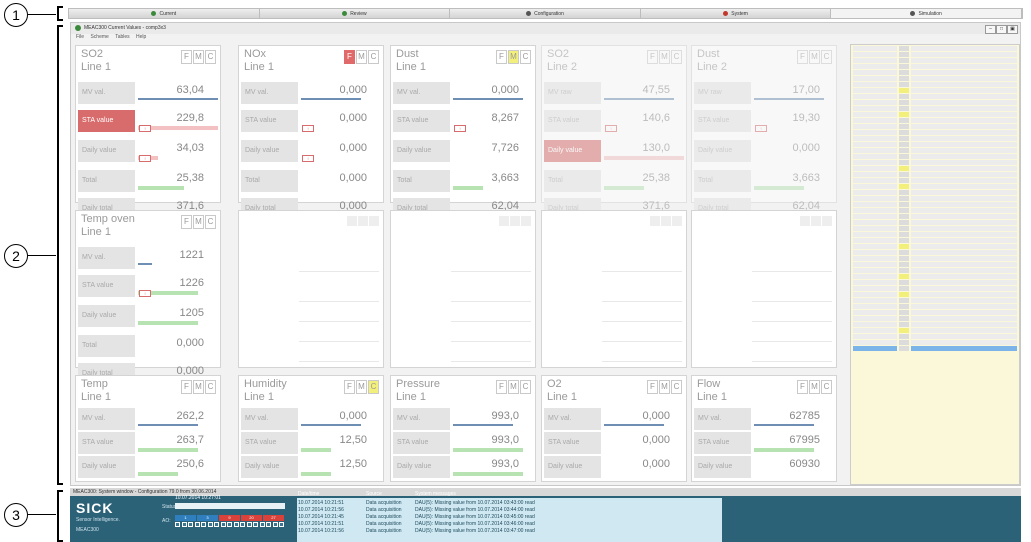 The height and width of the screenshot is (542, 1031). What do you see at coordinates (311, 467) in the screenshot?
I see `value-row-daily: Daily value 12,50` at bounding box center [311, 467].